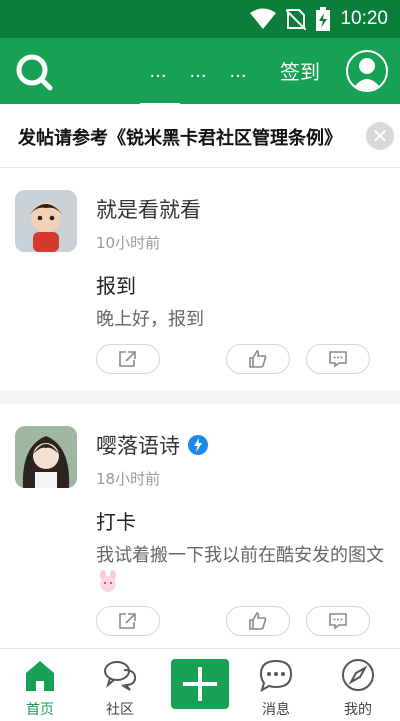 This screenshot has width=400, height=721. Describe the element at coordinates (200, 19) in the screenshot. I see `status-bar: 10:20` at that location.